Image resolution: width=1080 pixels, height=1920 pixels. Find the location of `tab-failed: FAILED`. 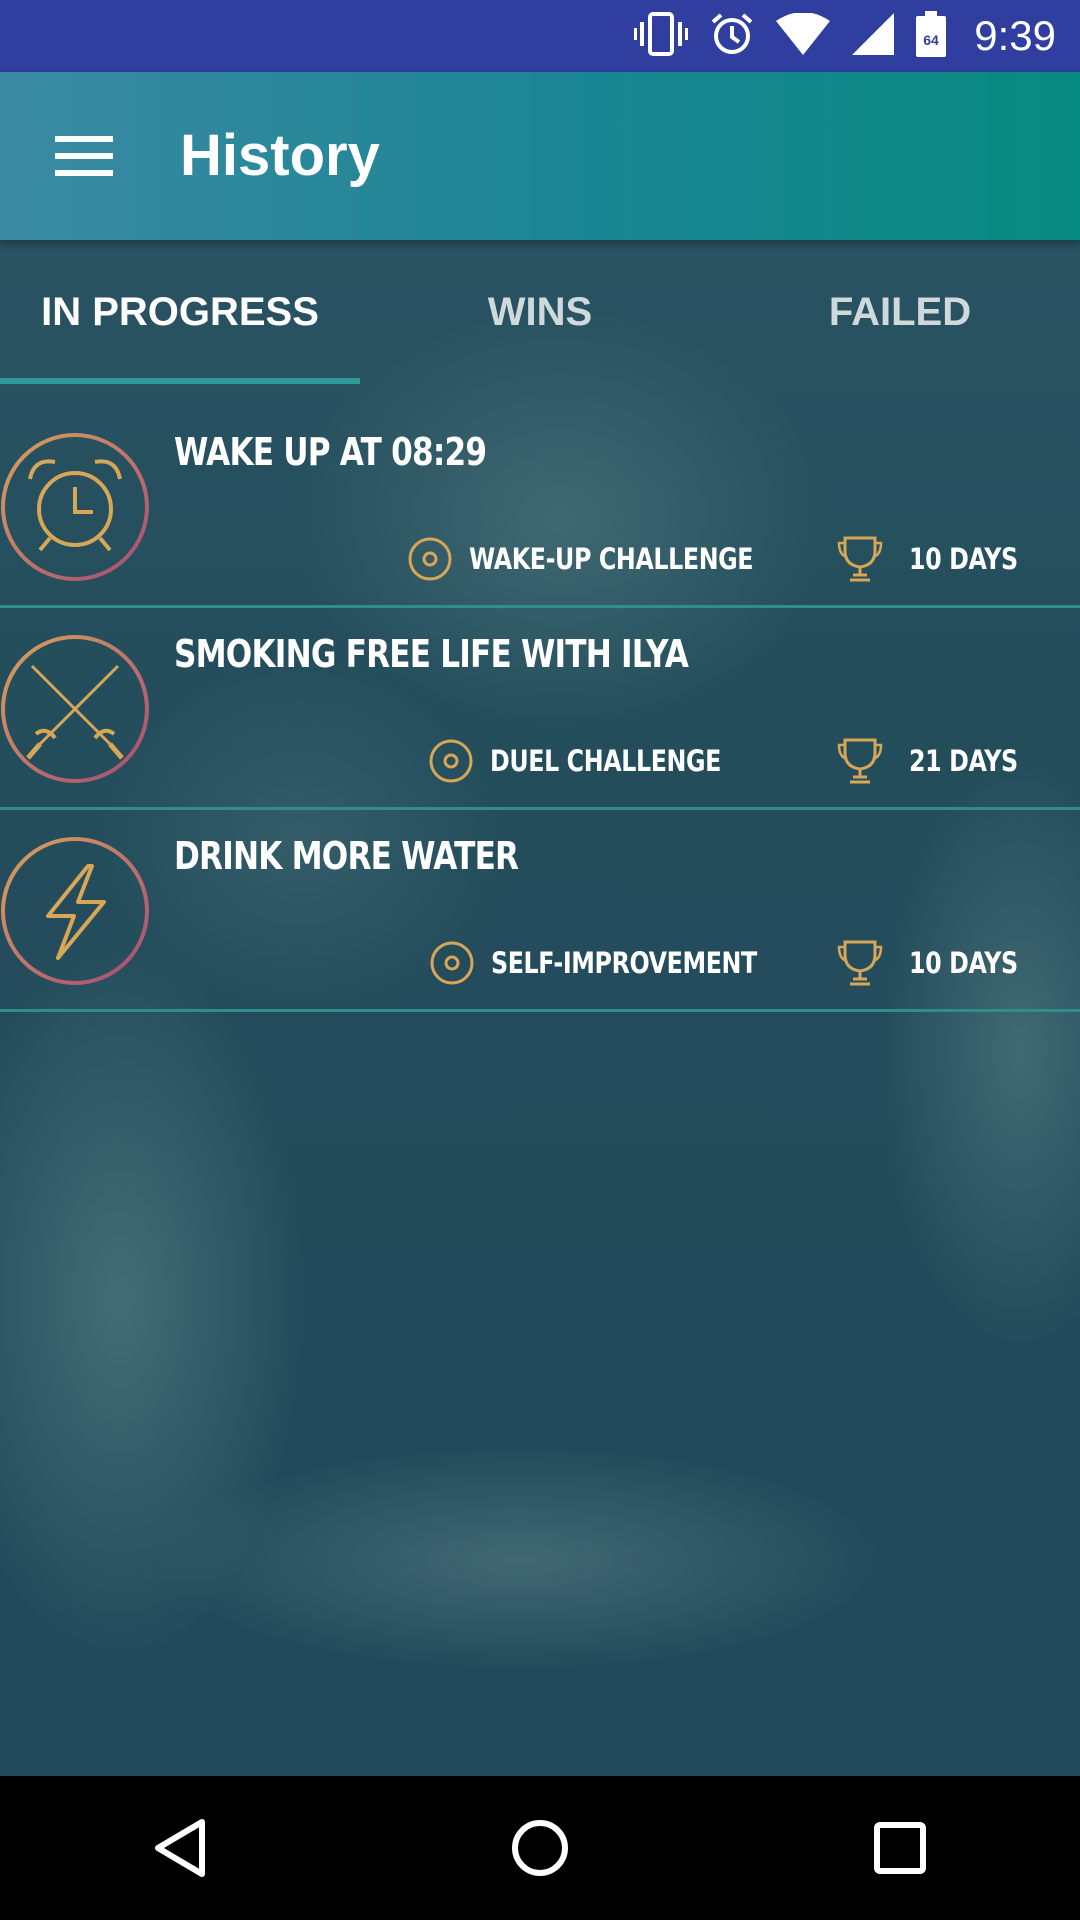

tab-failed: FAILED is located at coordinates (900, 312).